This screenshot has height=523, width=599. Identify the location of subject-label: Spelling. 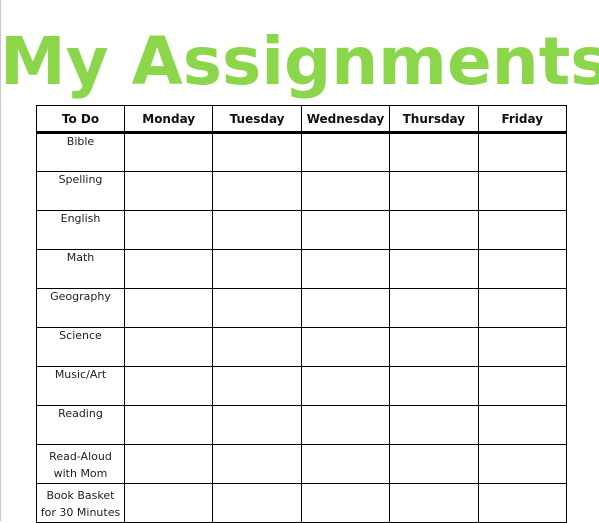
(80, 179).